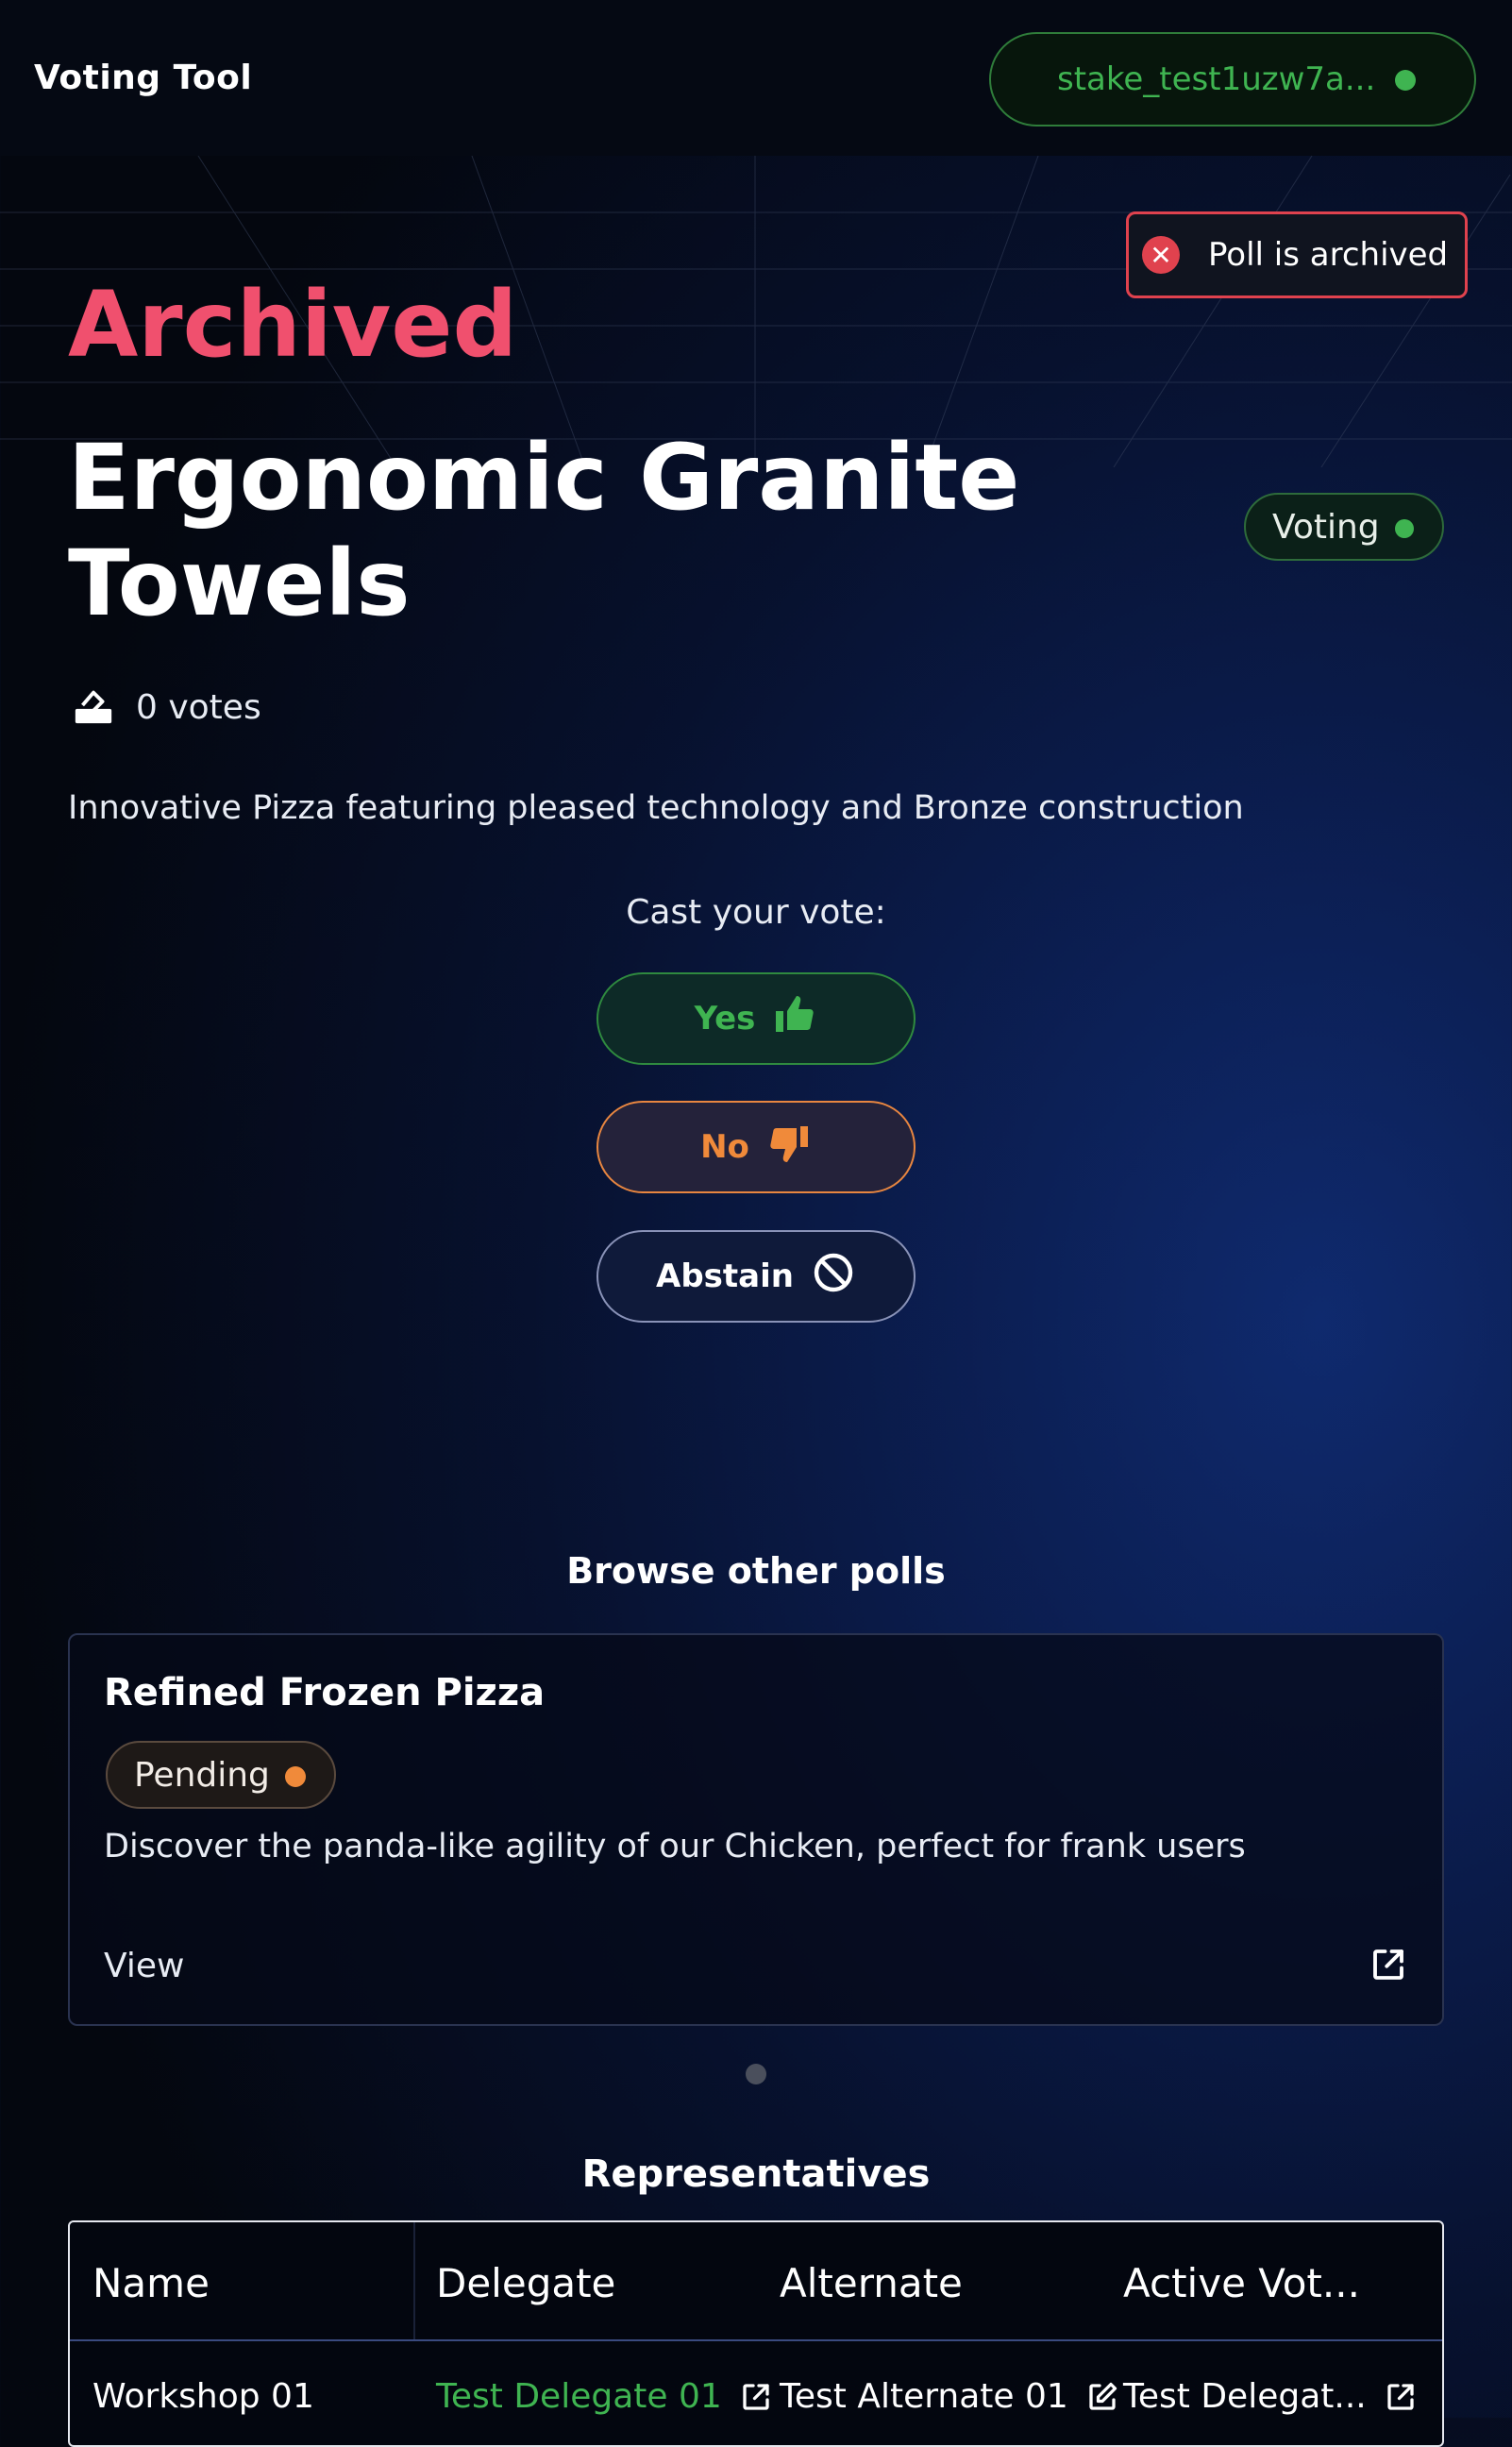 Image resolution: width=1512 pixels, height=2447 pixels. What do you see at coordinates (725, 1019) in the screenshot?
I see `vote-yes-label: Yes` at bounding box center [725, 1019].